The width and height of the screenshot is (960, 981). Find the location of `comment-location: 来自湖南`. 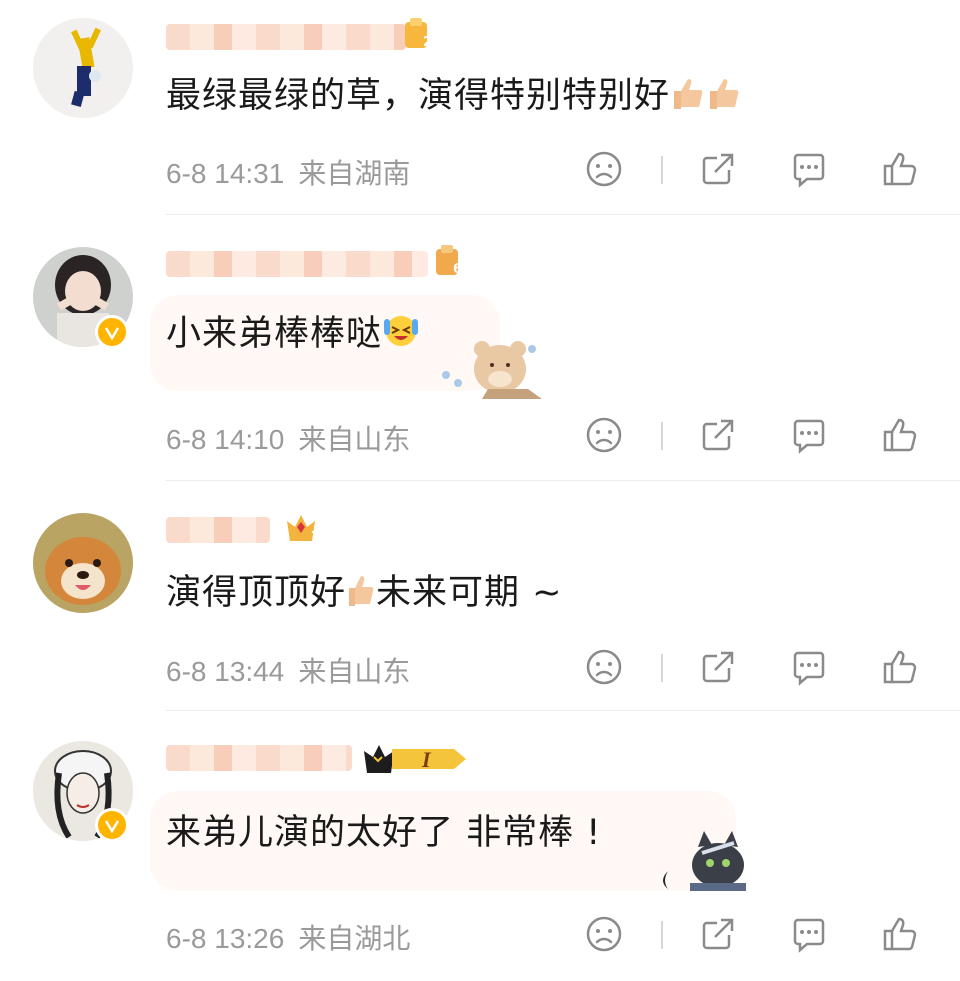

comment-location: 来自湖南 is located at coordinates (354, 173).